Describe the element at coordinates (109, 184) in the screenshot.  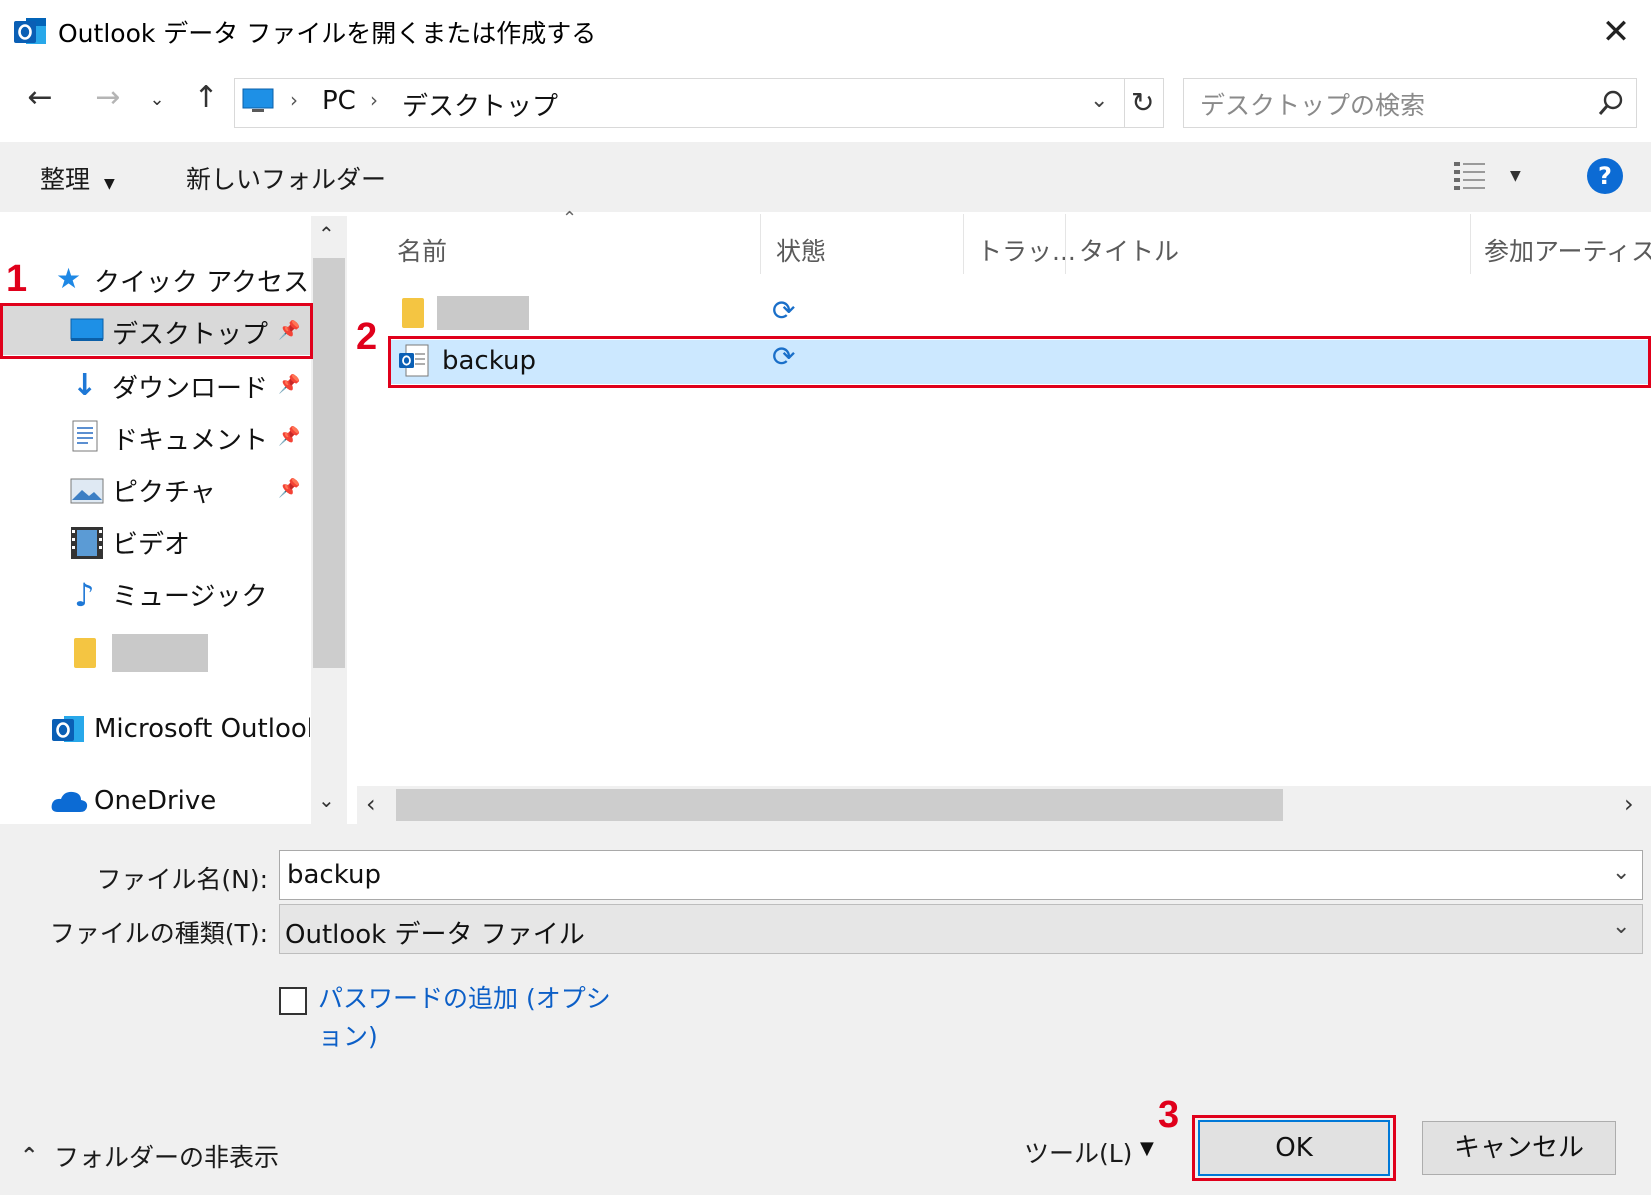
I see `dropdown-triangle-icon: ▼` at that location.